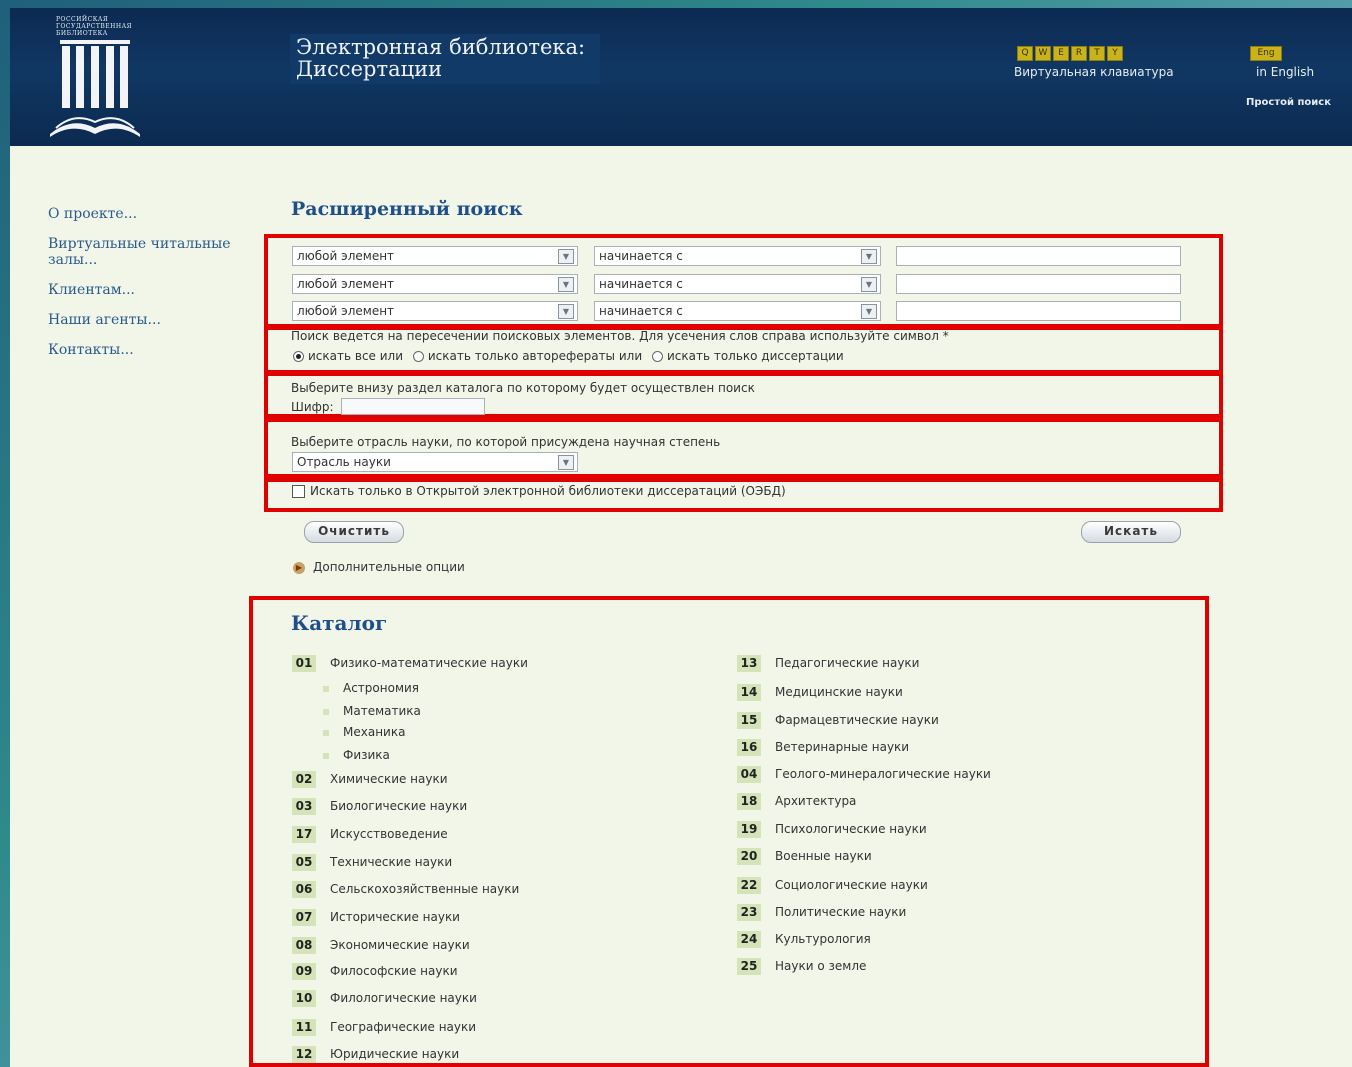 The height and width of the screenshot is (1067, 1352). What do you see at coordinates (857, 720) in the screenshot?
I see `catalog-item-label: Фармацевтические науки` at bounding box center [857, 720].